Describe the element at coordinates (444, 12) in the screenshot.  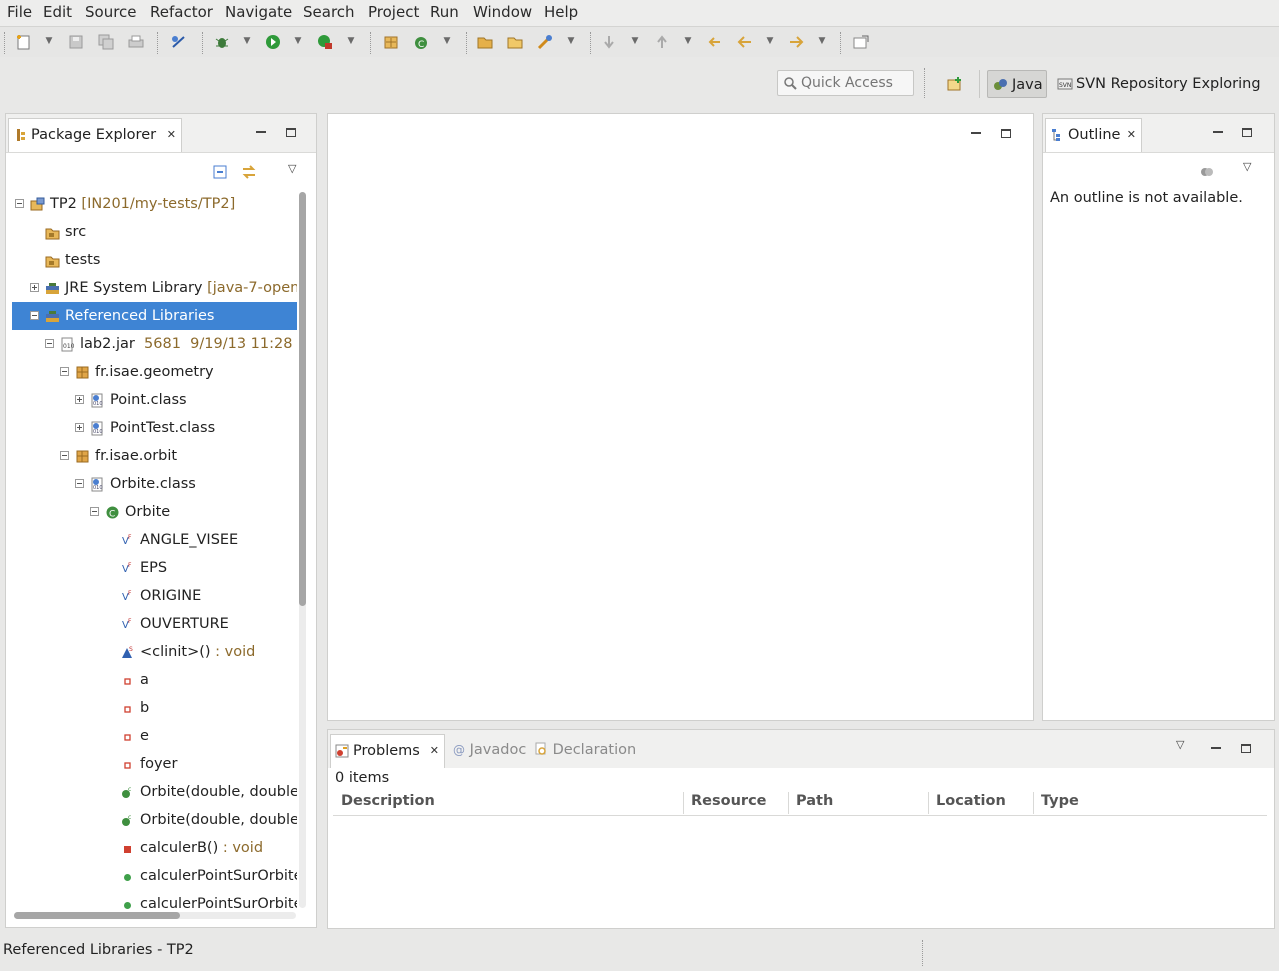
I see `menu-run: Run` at that location.